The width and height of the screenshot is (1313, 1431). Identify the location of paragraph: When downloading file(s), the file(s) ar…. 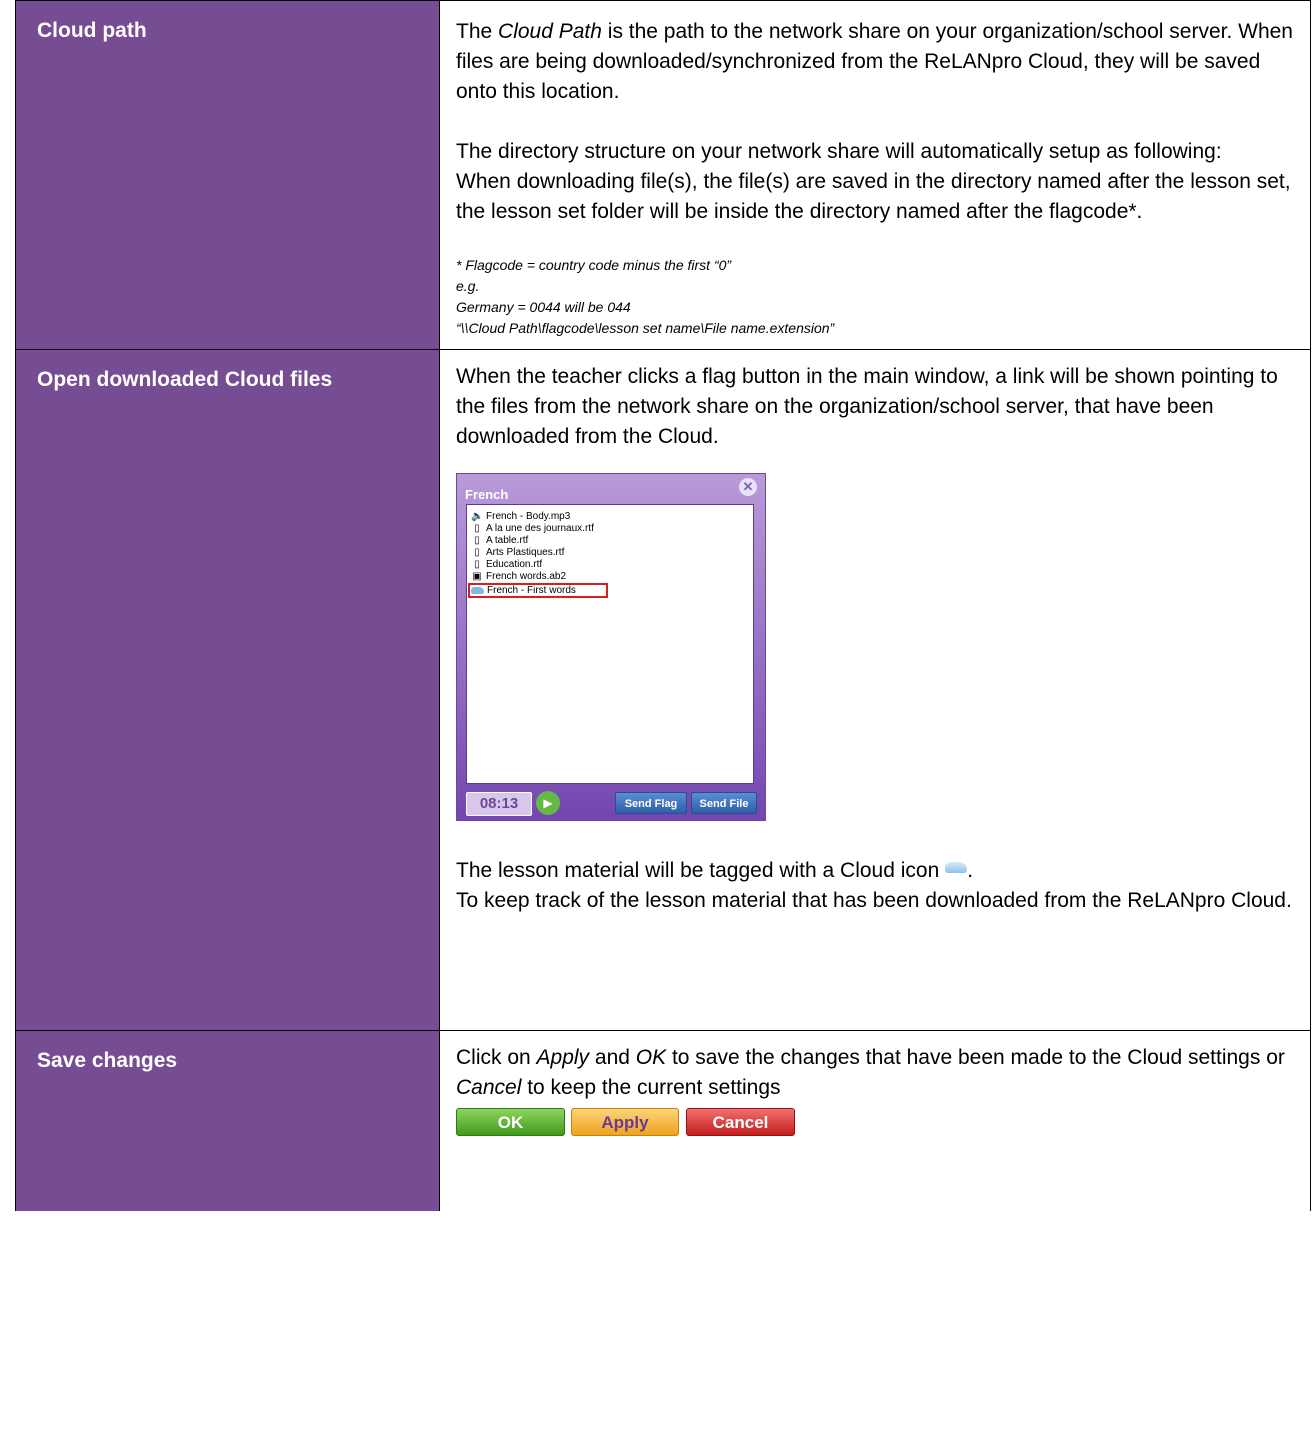
(873, 196).